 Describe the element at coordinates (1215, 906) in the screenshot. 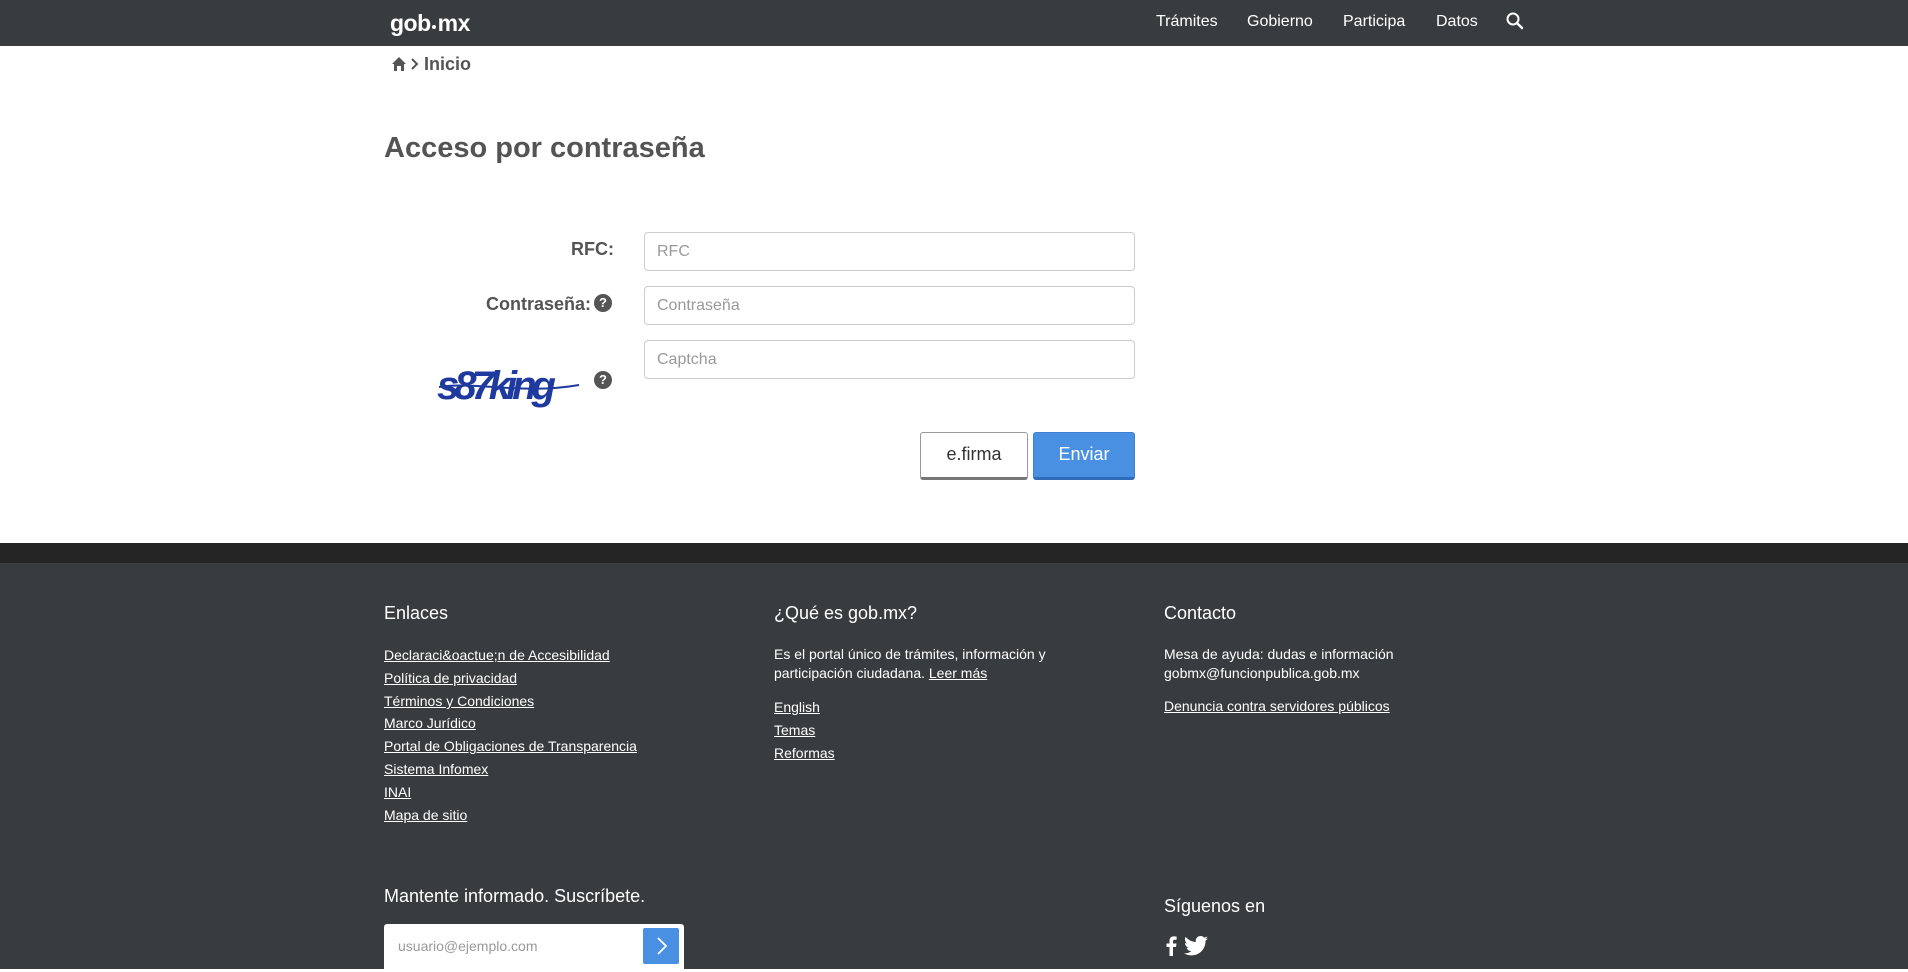

I see `follow-heading: Síguenos en` at that location.